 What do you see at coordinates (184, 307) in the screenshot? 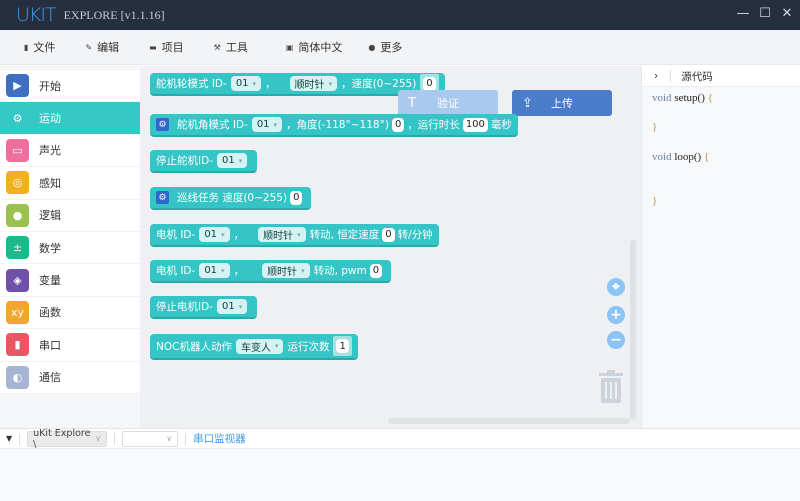
I see `block-text: 停止电机ID-` at bounding box center [184, 307].